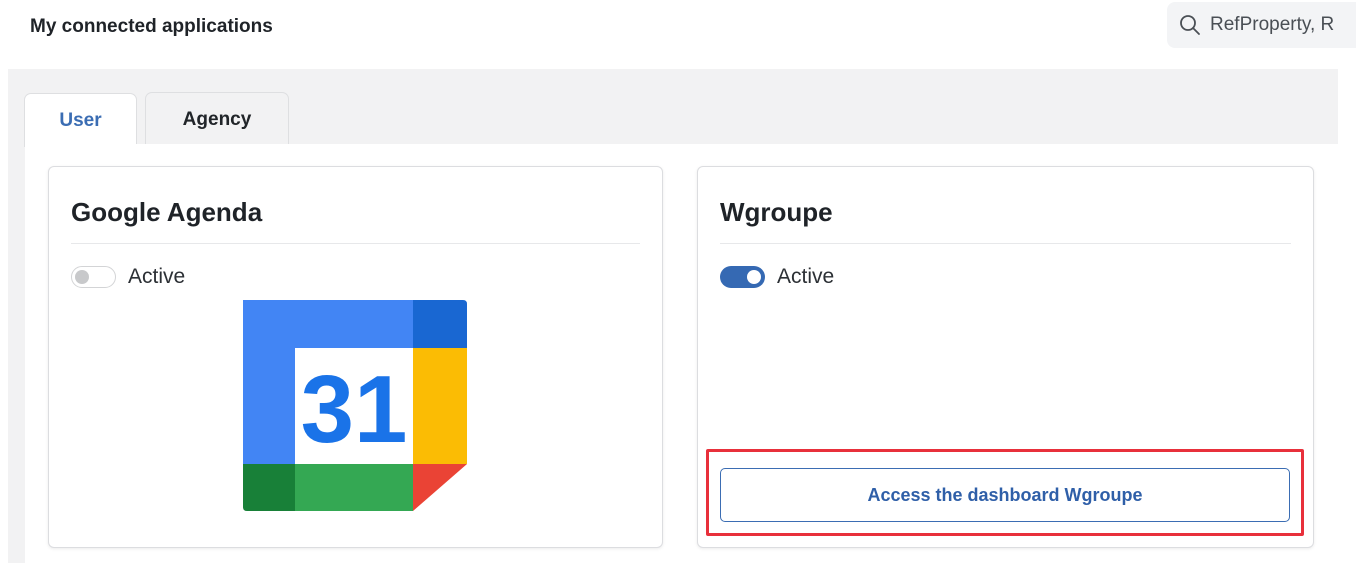 Image resolution: width=1356 pixels, height=563 pixels. Describe the element at coordinates (80, 120) in the screenshot. I see `tab-user: User` at that location.